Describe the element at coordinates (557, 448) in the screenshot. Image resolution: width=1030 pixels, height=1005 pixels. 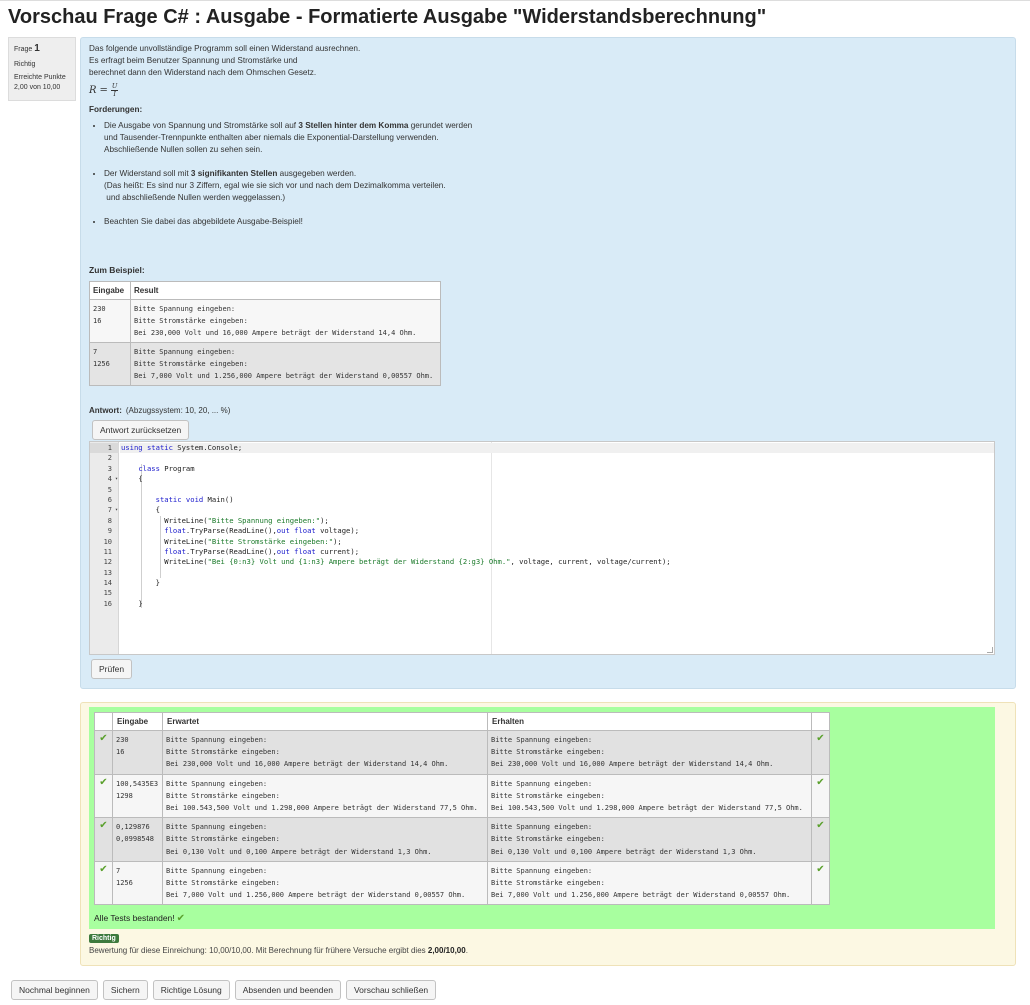
I see `code-line: using static System.Console;` at that location.